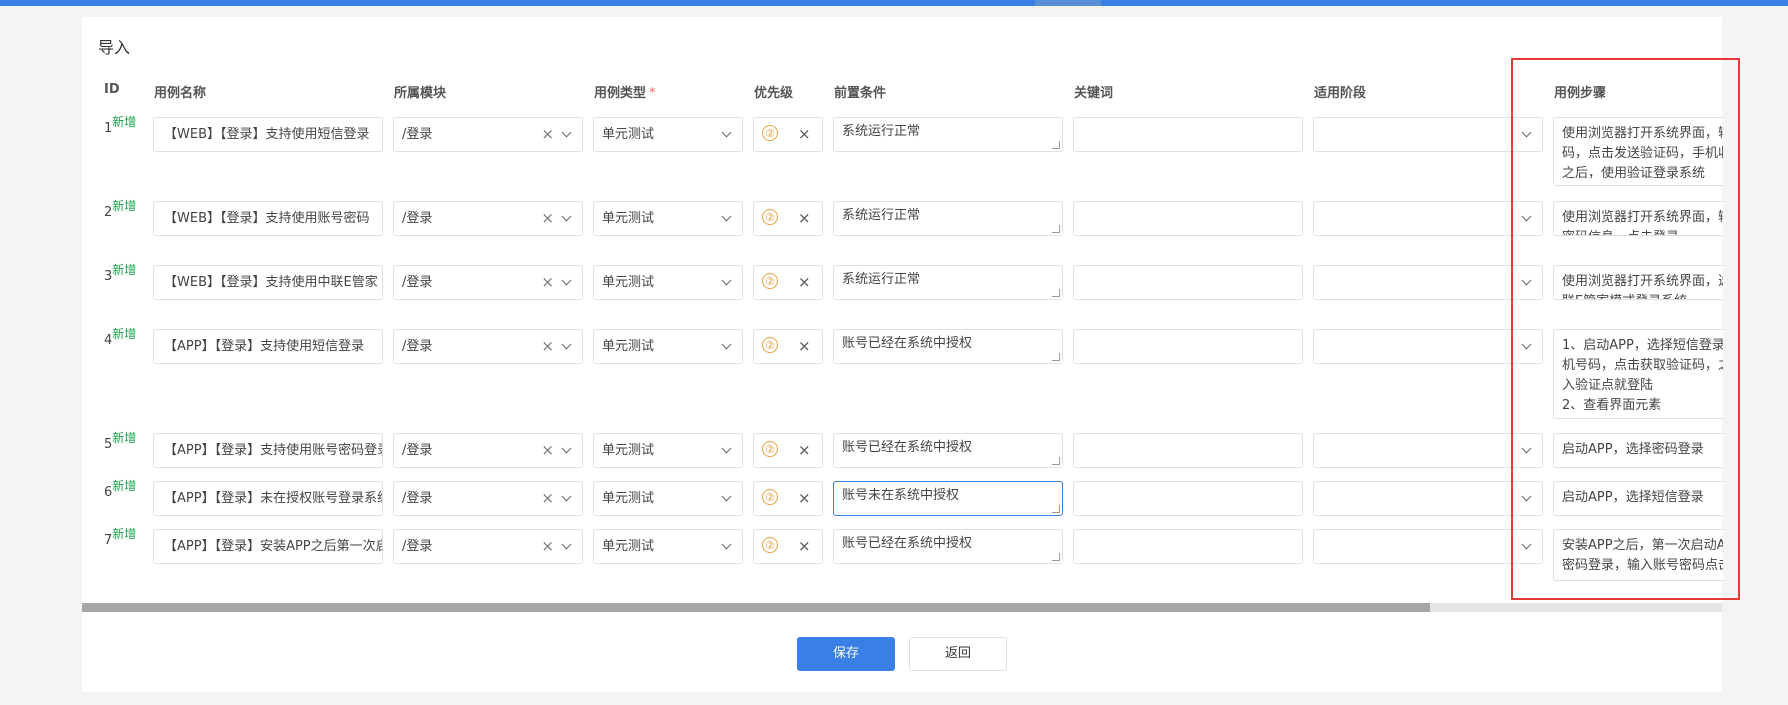 Image resolution: width=1788 pixels, height=705 pixels. What do you see at coordinates (124, 438) in the screenshot?
I see `new-tag: 新增` at bounding box center [124, 438].